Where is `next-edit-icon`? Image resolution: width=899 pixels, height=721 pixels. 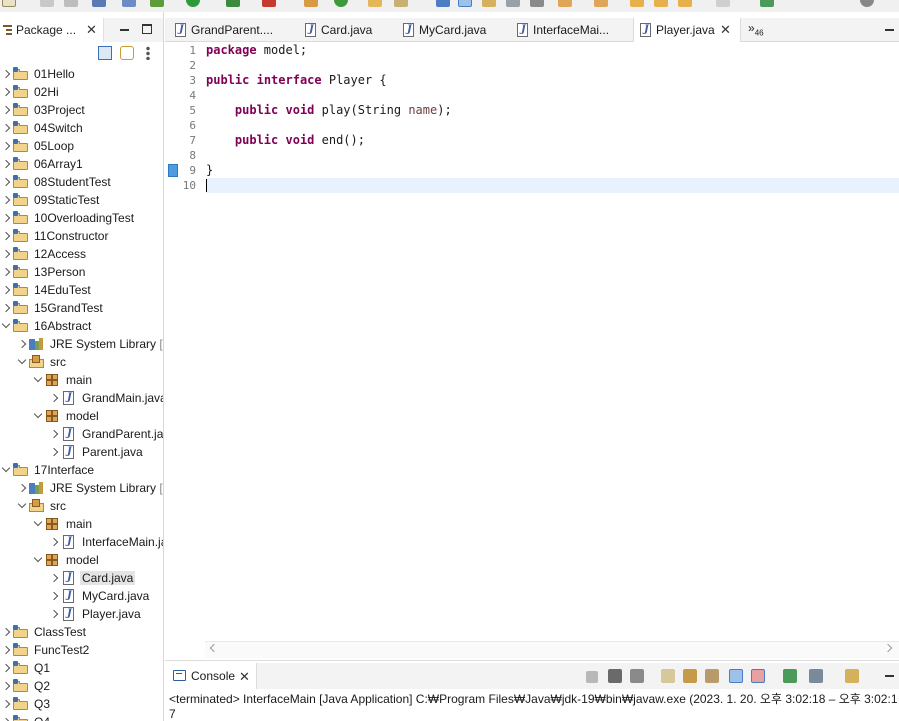 next-edit-icon is located at coordinates (565, 3).